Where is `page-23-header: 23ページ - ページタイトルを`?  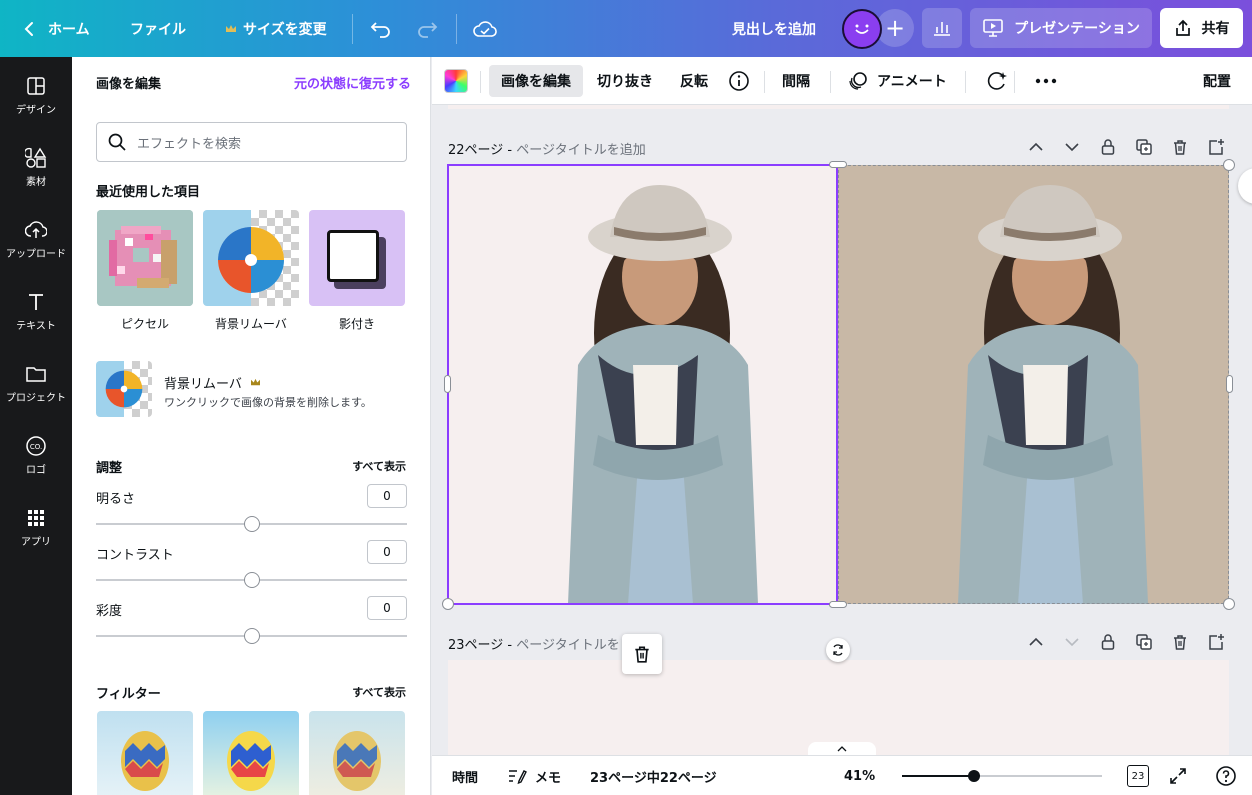
page-23-header: 23ページ - ページタイトルを is located at coordinates (534, 643).